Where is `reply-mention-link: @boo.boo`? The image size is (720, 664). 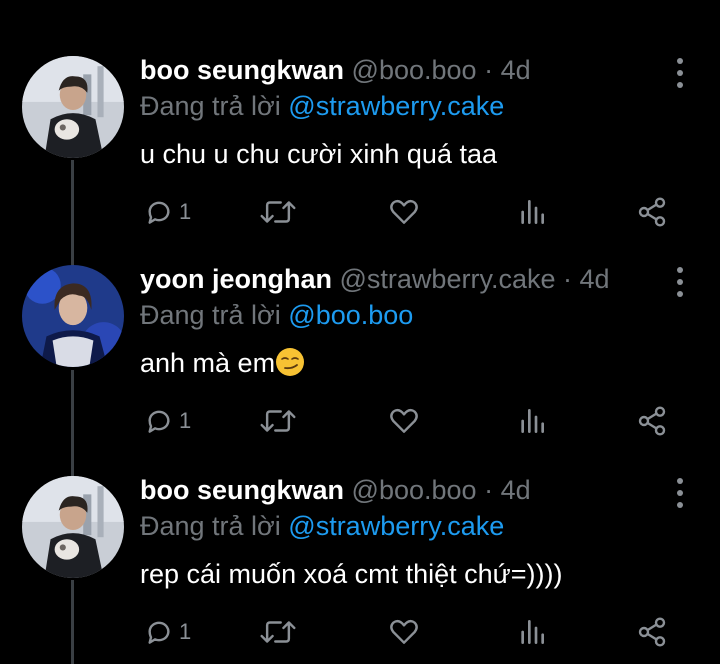
reply-mention-link: @boo.boo is located at coordinates (350, 315).